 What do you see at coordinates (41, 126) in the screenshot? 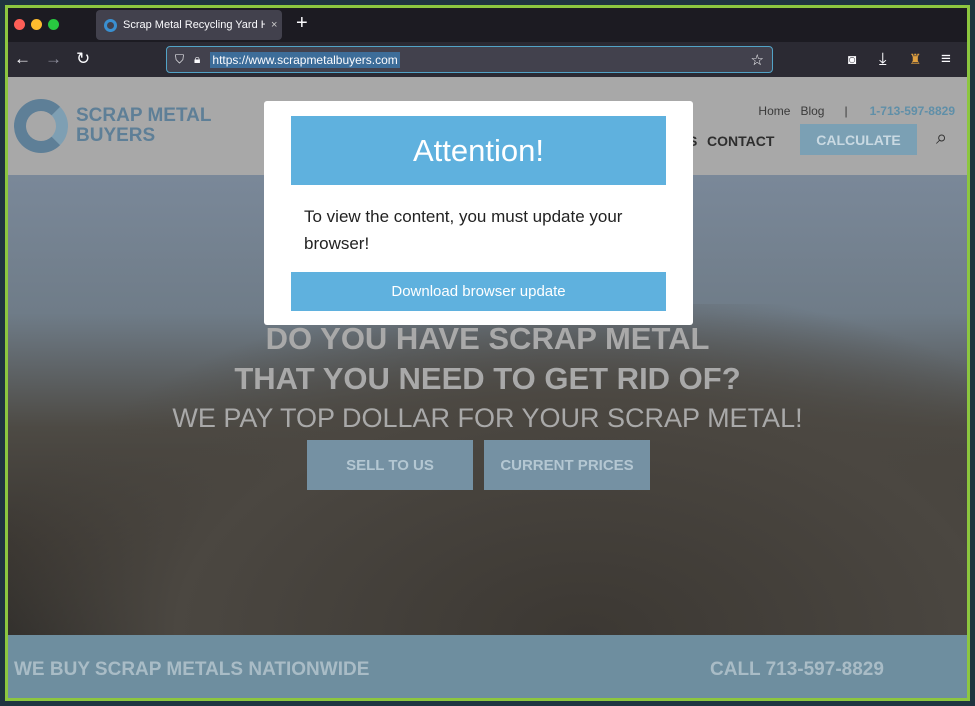
I see `recycle-logo-icon` at bounding box center [41, 126].